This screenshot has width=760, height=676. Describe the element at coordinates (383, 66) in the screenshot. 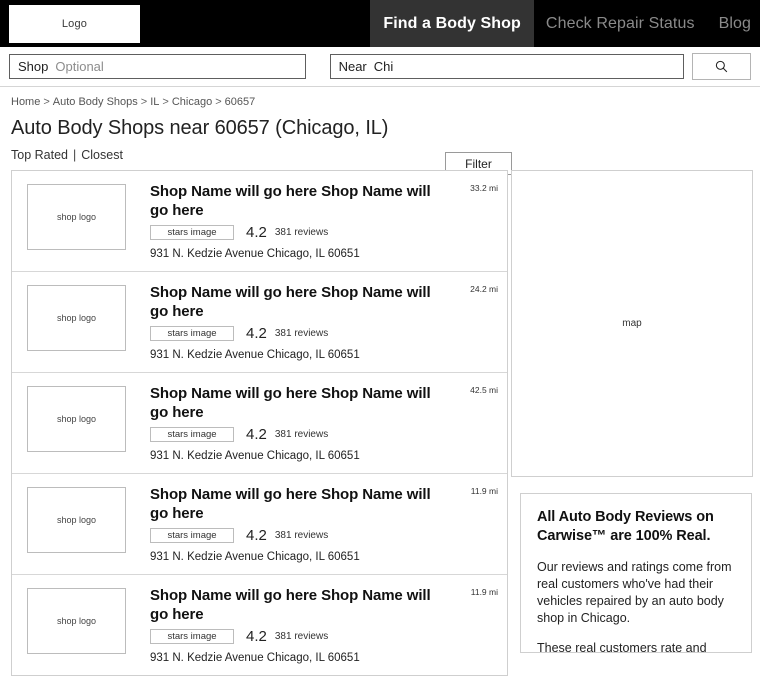

I see `near-field-value: Chi` at that location.